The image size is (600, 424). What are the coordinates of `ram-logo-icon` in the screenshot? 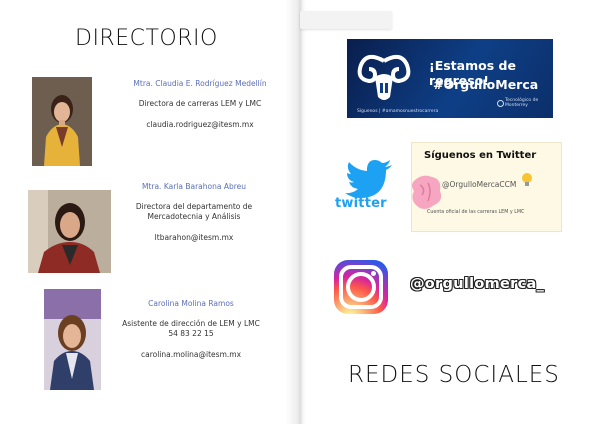 It's located at (384, 77).